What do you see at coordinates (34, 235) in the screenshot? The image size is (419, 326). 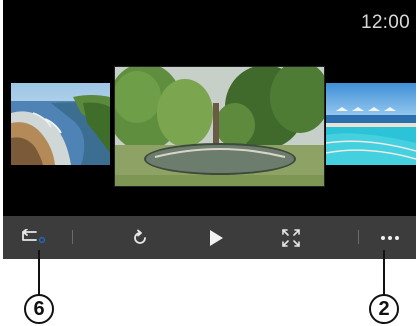 I see `back-icon` at bounding box center [34, 235].